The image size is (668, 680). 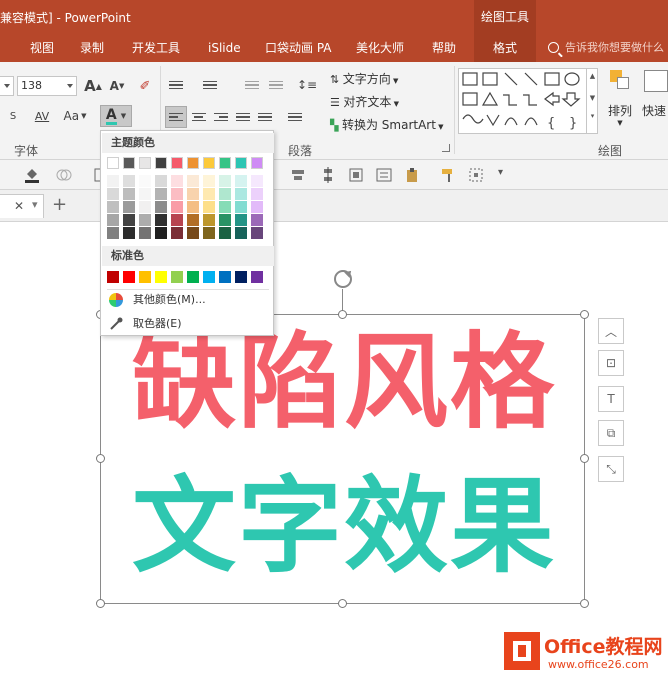 I want to click on rotate-handle-icon, so click(x=343, y=279).